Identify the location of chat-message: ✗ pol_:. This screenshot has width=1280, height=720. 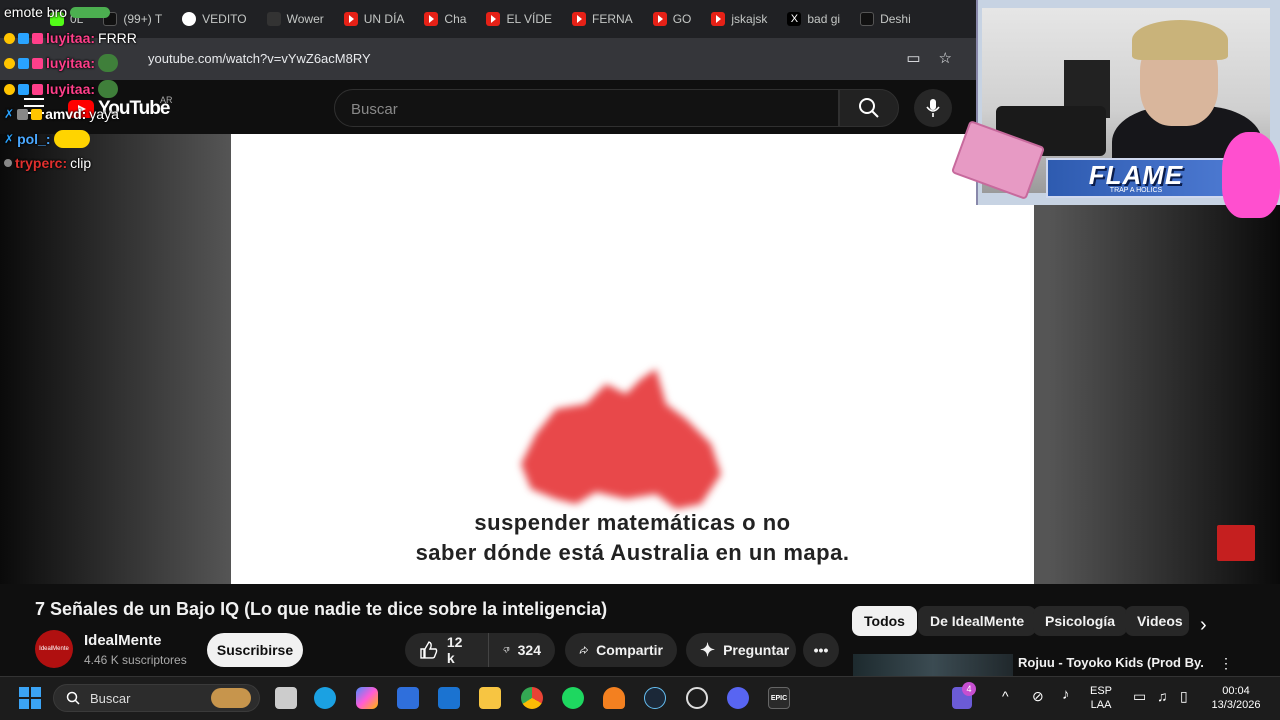
(47, 139).